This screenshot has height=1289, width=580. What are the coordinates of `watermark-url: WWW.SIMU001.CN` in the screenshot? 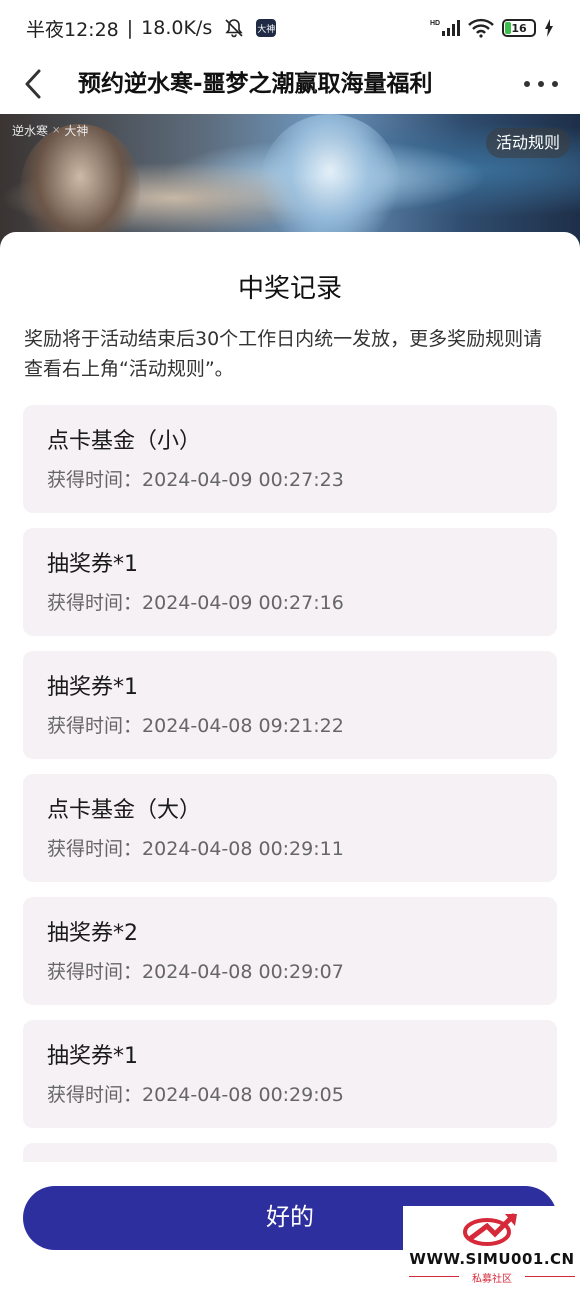 It's located at (492, 1259).